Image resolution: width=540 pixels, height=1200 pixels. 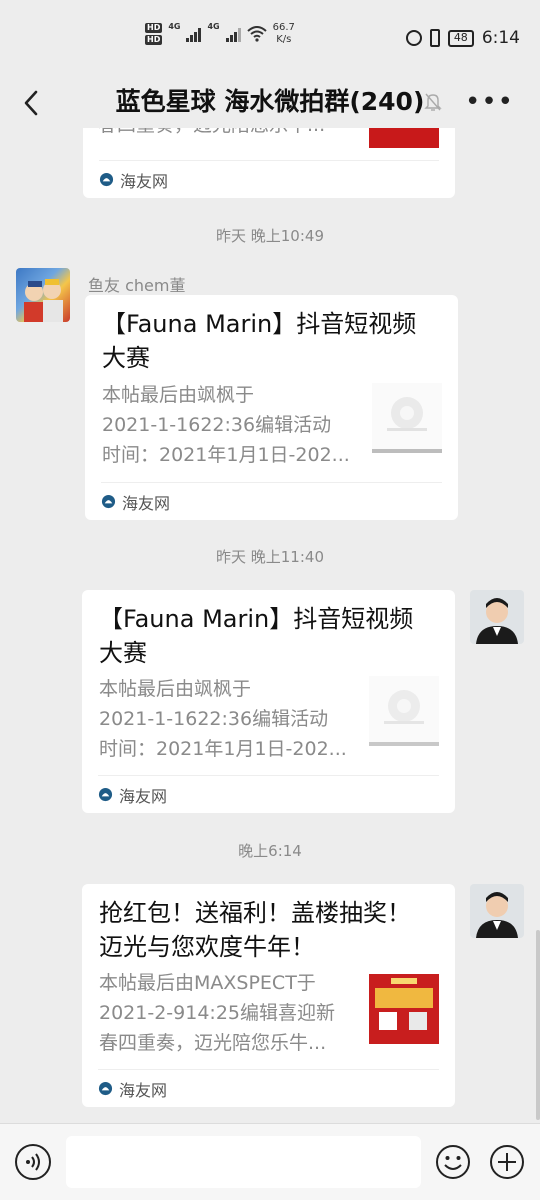 What do you see at coordinates (270, 40) in the screenshot?
I see `status-bar: HD HD 4G 4G 66.7 K/s 48 6:14` at bounding box center [270, 40].